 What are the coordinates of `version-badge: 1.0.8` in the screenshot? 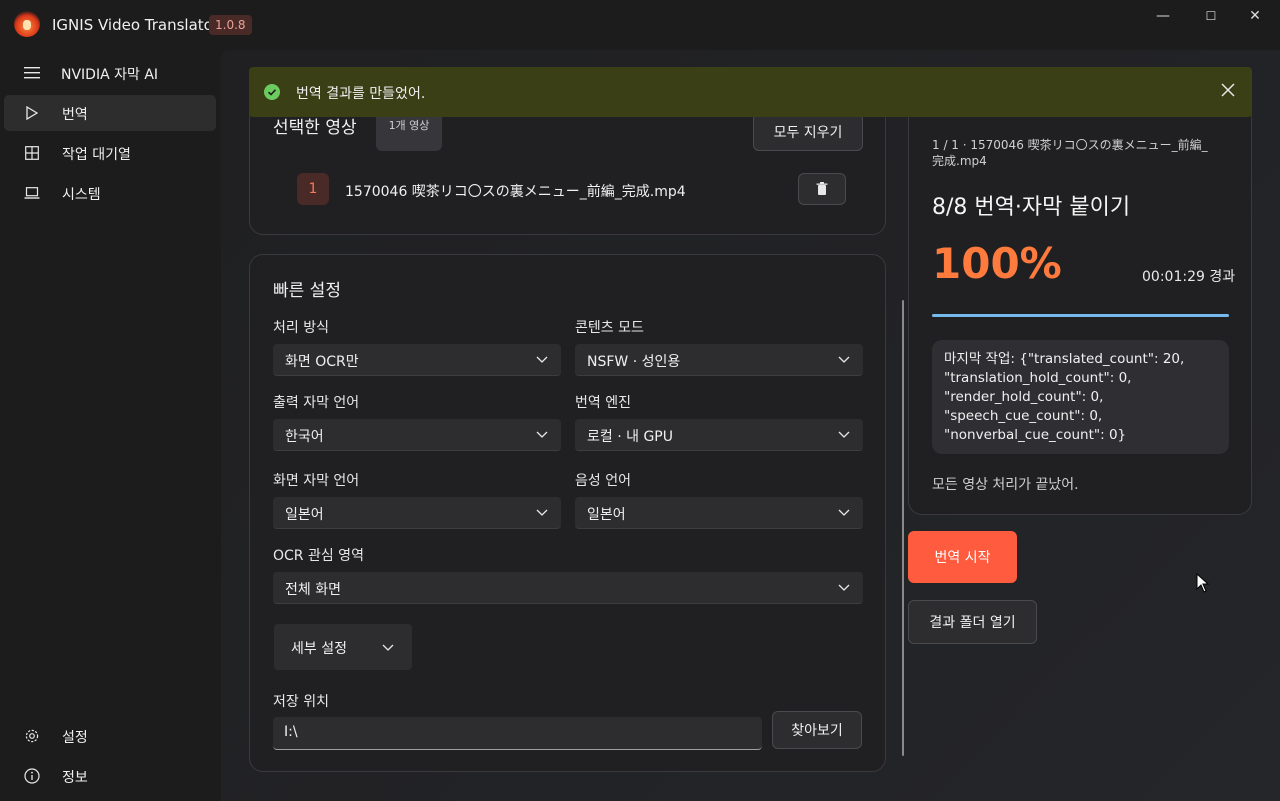 It's located at (230, 25).